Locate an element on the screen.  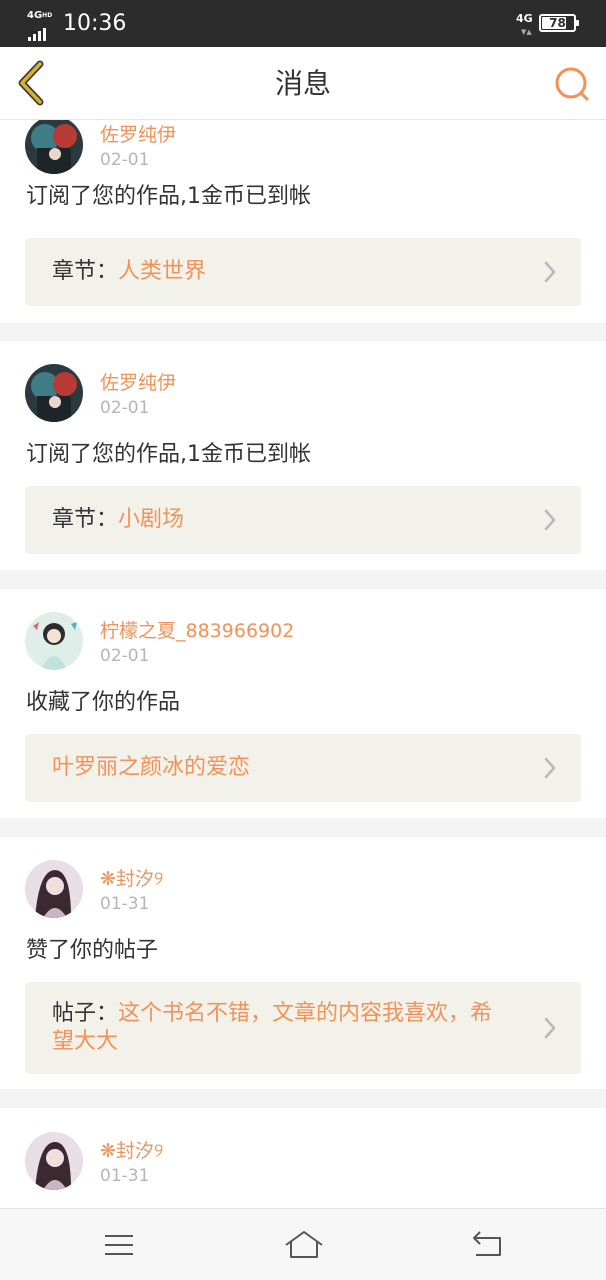
reference-item: 叶罗丽之颜冰的爱恋 is located at coordinates (303, 768).